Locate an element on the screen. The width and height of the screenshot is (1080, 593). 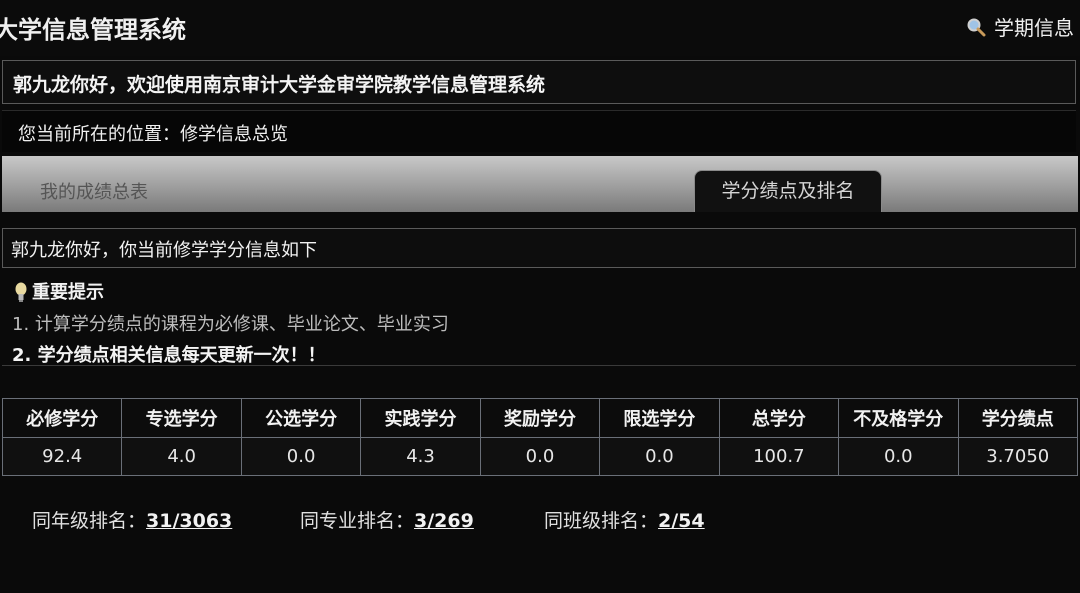
rank-major: 同专业排名：3/269 is located at coordinates (387, 519).